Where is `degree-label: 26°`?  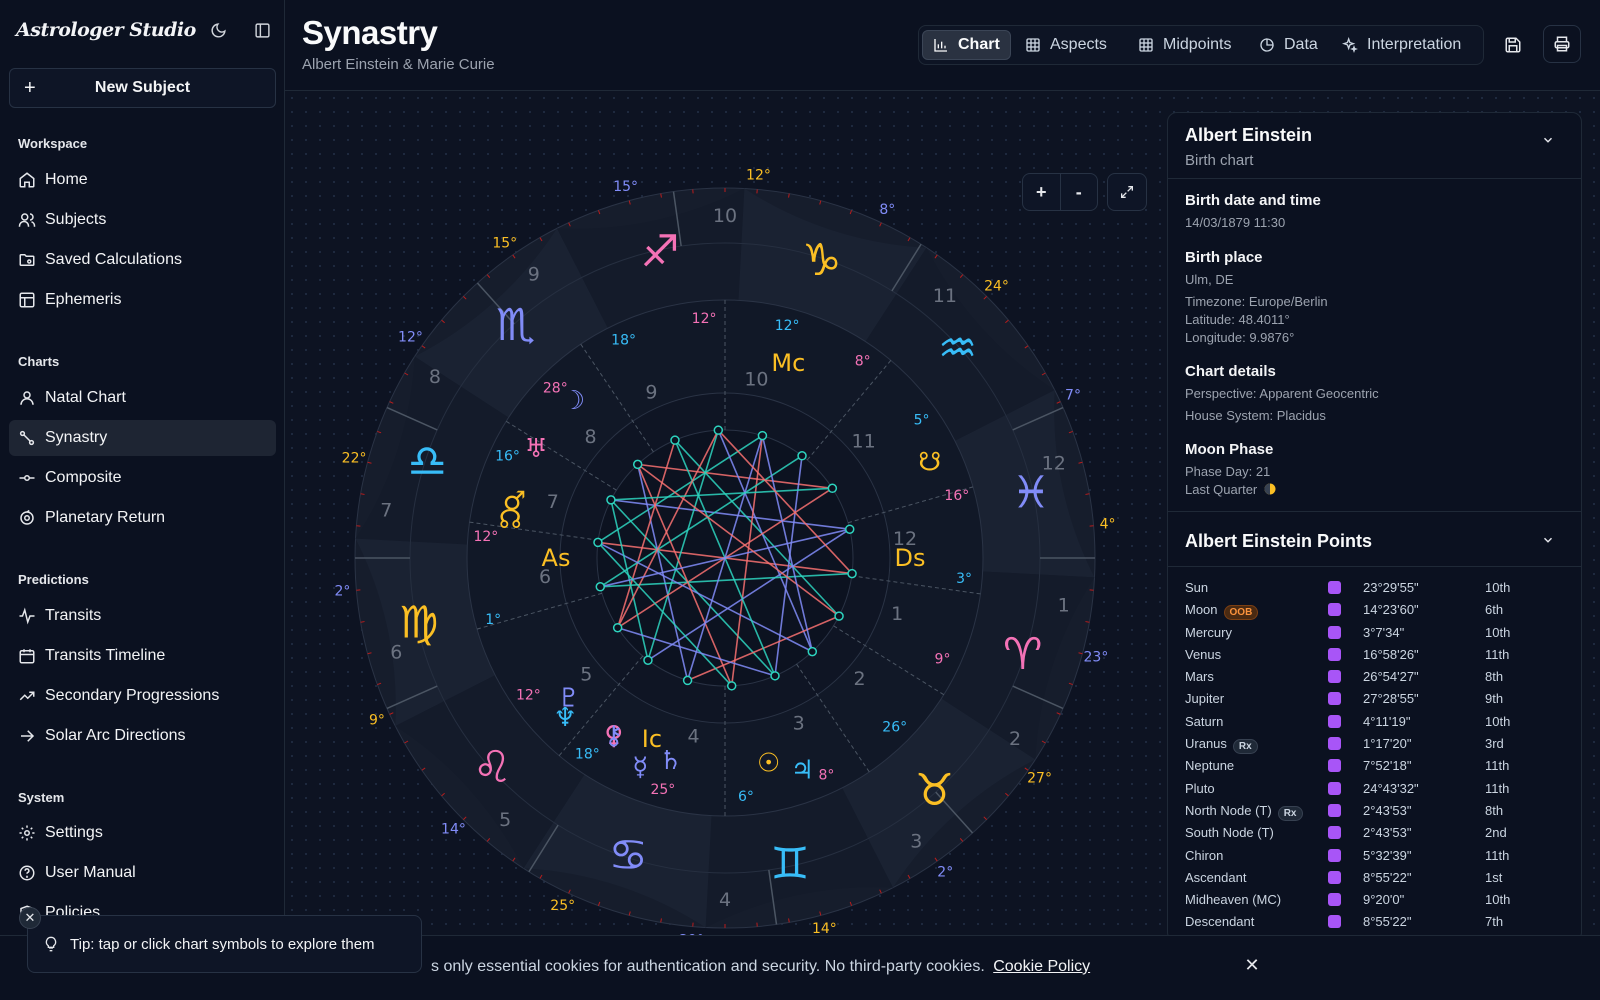
degree-label: 26° is located at coordinates (894, 728).